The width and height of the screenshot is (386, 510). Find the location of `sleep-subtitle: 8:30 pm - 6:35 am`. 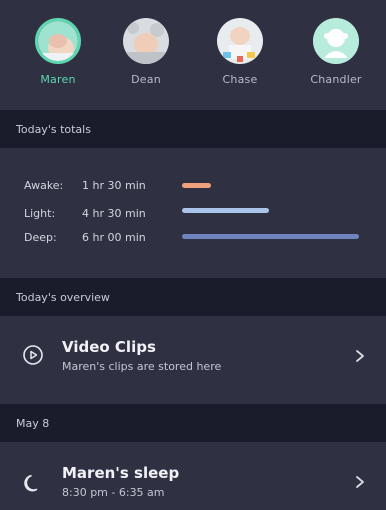

sleep-subtitle: 8:30 pm - 6:35 am is located at coordinates (113, 492).